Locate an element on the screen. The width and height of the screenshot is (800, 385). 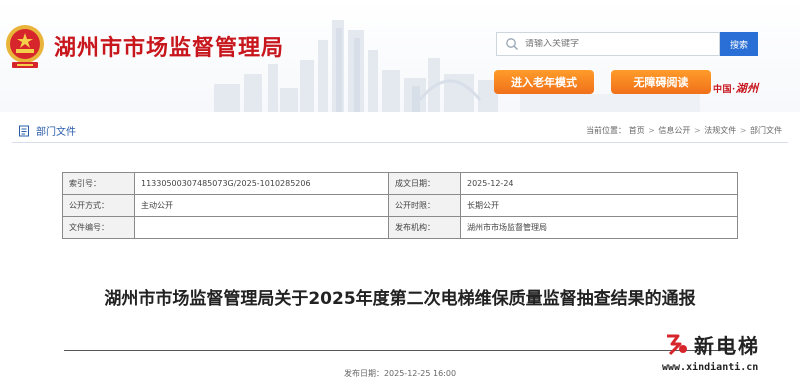
china-huzhou-prefix: 中国· is located at coordinates (724, 90).